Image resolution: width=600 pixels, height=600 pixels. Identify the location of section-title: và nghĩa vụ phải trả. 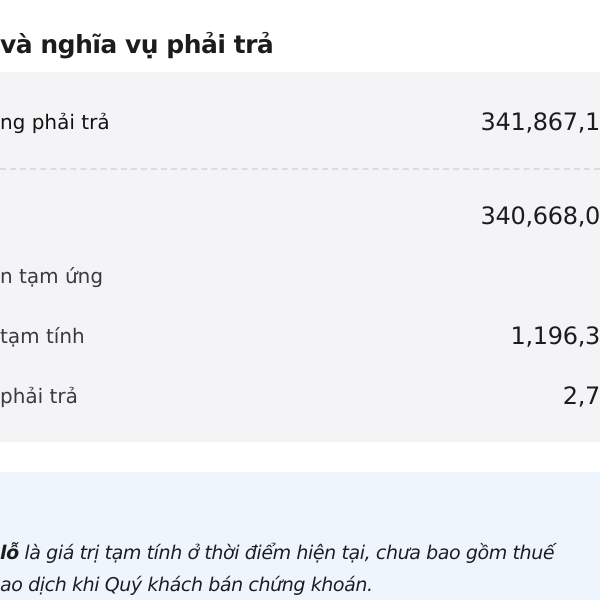
(137, 45).